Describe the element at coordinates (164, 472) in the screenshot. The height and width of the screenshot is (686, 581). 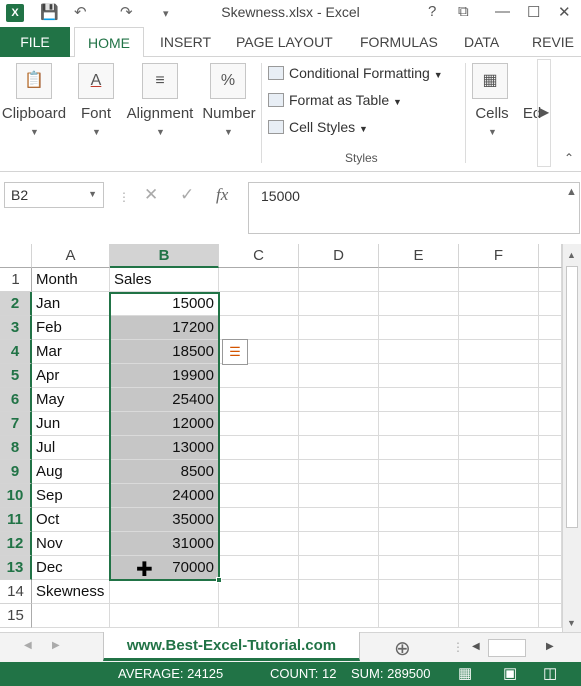
I see `cell-b9: 8500` at that location.